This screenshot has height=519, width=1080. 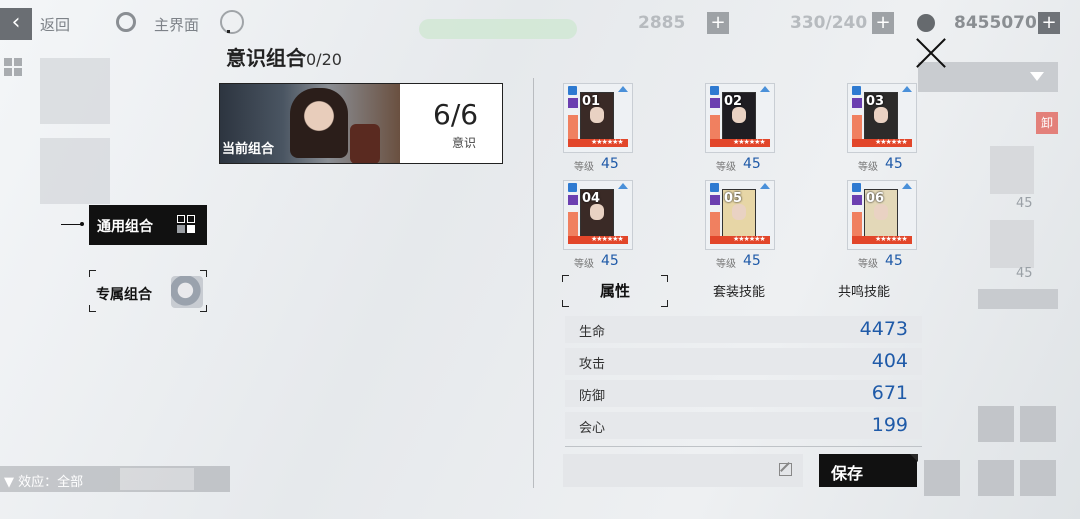 What do you see at coordinates (498, 29) in the screenshot?
I see `network-status-pill` at bounding box center [498, 29].